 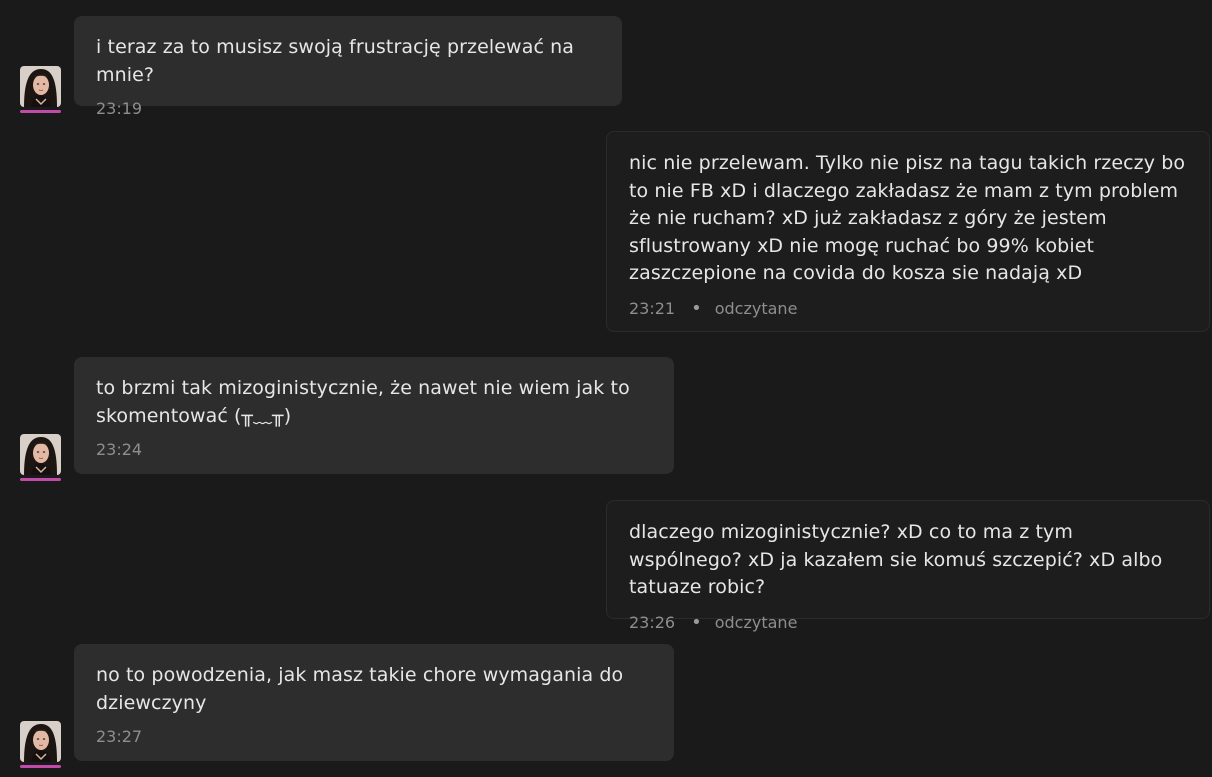 I want to click on message-time: 23:27, so click(x=119, y=736).